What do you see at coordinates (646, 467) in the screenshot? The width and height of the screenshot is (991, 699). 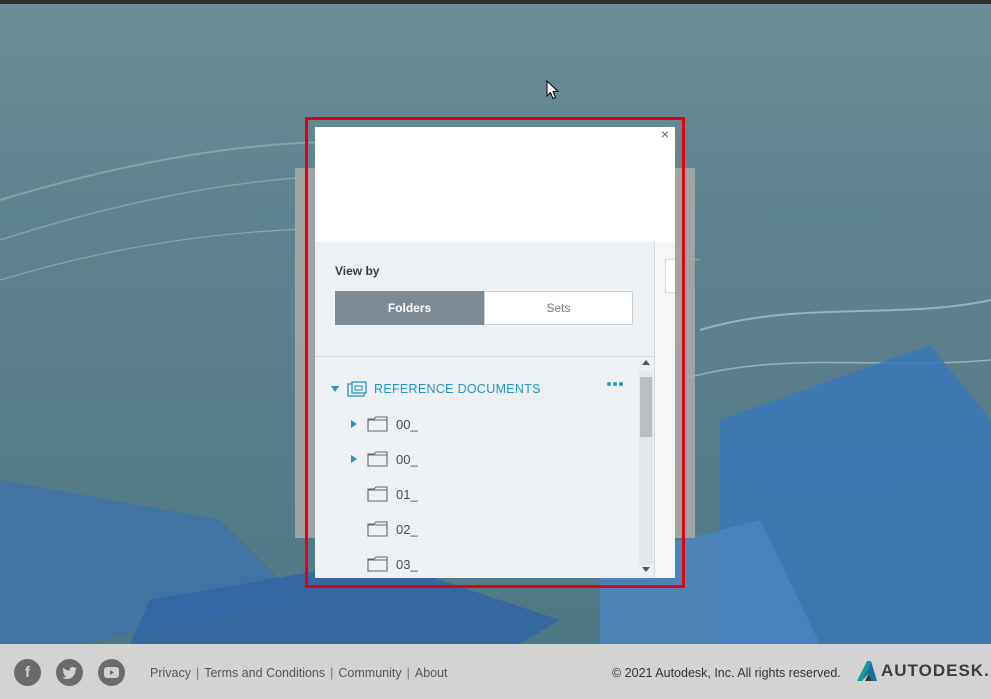 I see `tree-scrollbar` at bounding box center [646, 467].